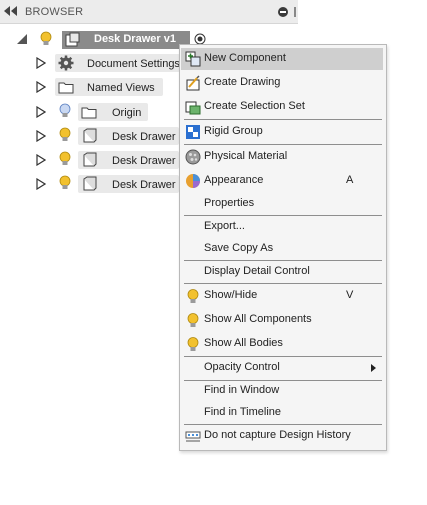 This screenshot has height=505, width=427. I want to click on gear-icon, so click(66, 63).